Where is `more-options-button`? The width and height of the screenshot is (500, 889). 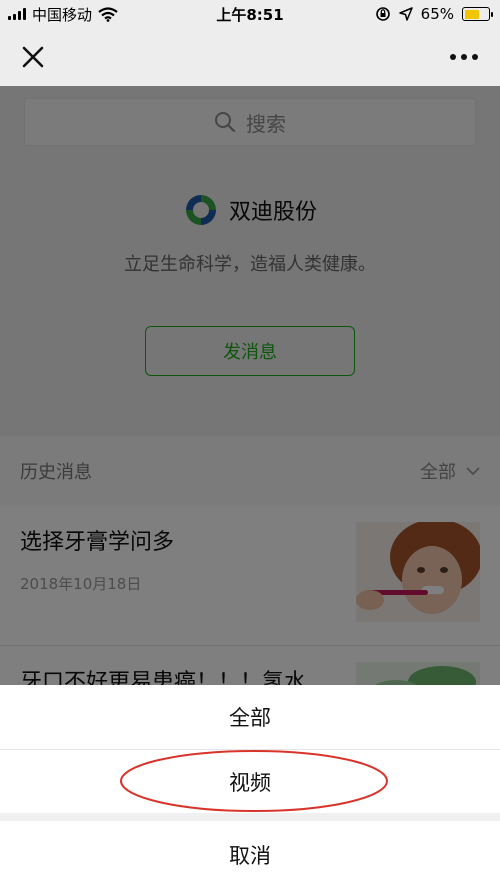
more-options-button is located at coordinates (464, 57).